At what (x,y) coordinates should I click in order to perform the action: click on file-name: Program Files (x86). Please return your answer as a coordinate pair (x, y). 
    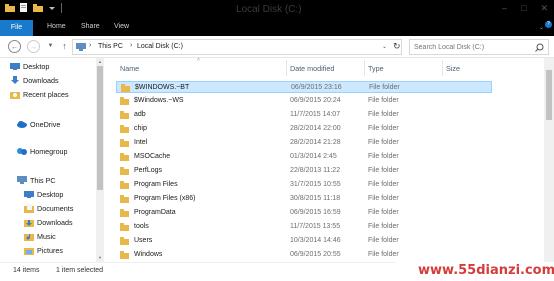
    Looking at the image, I should click on (165, 198).